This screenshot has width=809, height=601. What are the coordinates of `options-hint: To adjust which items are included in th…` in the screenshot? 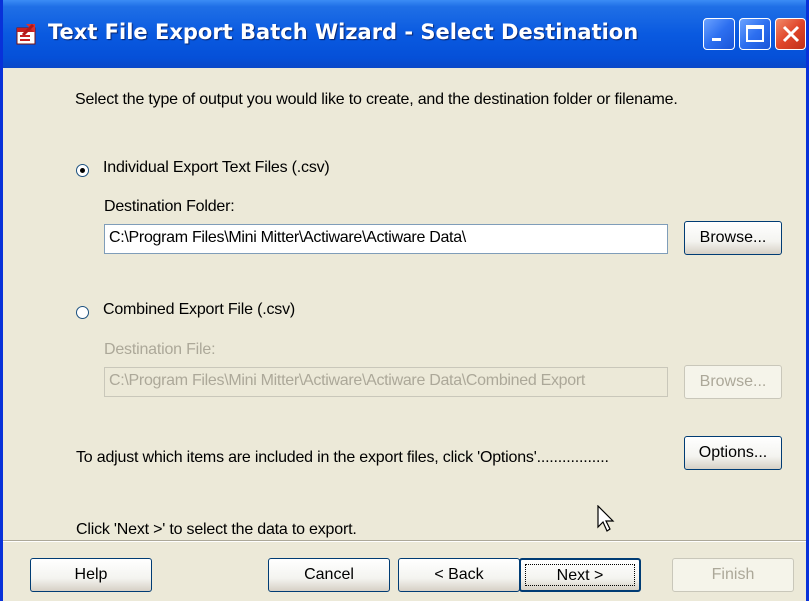 It's located at (342, 457).